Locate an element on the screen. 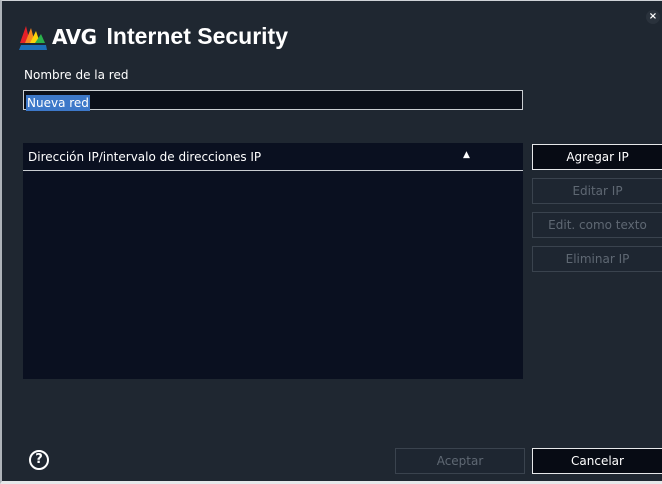 This screenshot has width=662, height=484. sort-ascending-icon: ▲ is located at coordinates (466, 155).